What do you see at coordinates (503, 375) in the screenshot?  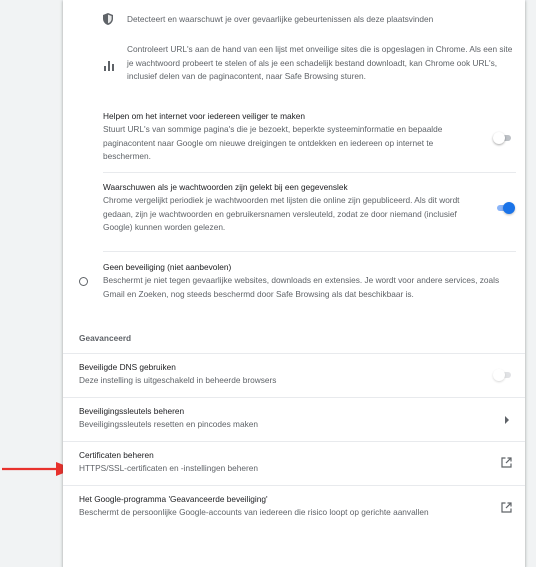 I see `secure-dns-toggle` at bounding box center [503, 375].